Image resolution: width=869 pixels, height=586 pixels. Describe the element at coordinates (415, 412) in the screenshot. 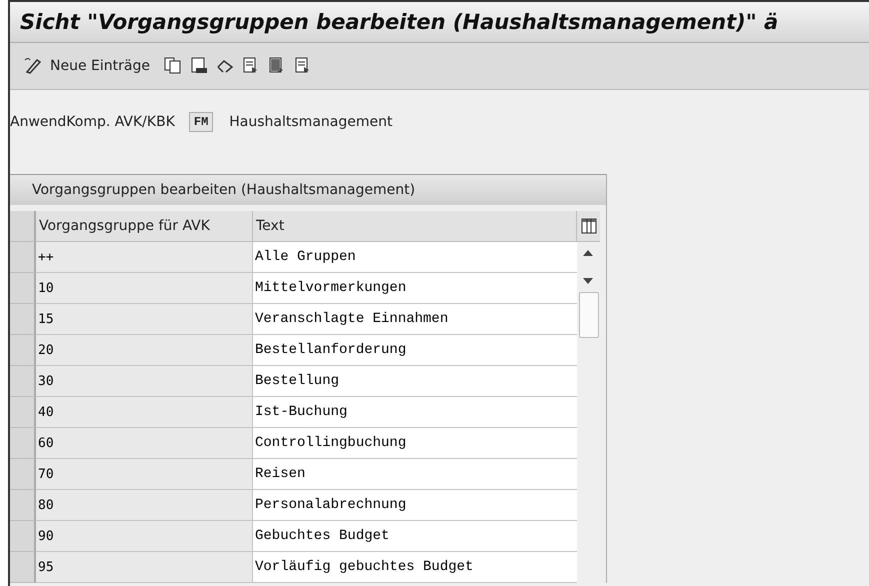

I see `table-cell: Ist-Buchung` at that location.